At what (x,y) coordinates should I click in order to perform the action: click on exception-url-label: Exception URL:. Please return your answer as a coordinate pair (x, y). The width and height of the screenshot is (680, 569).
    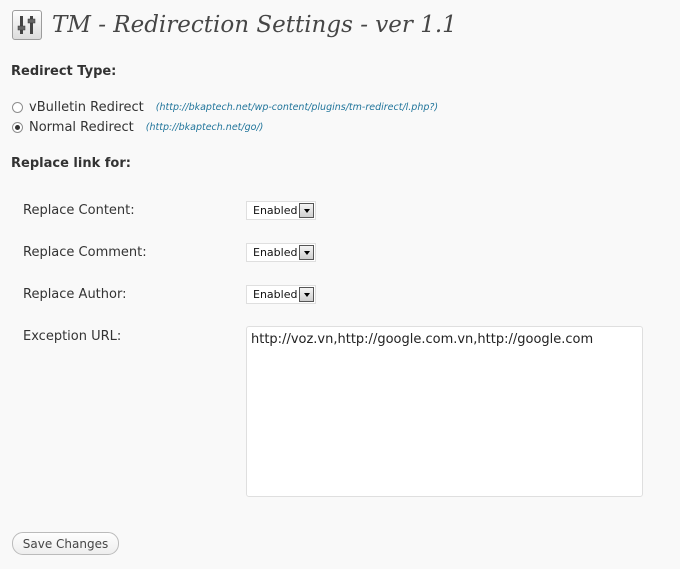
    Looking at the image, I should click on (72, 336).